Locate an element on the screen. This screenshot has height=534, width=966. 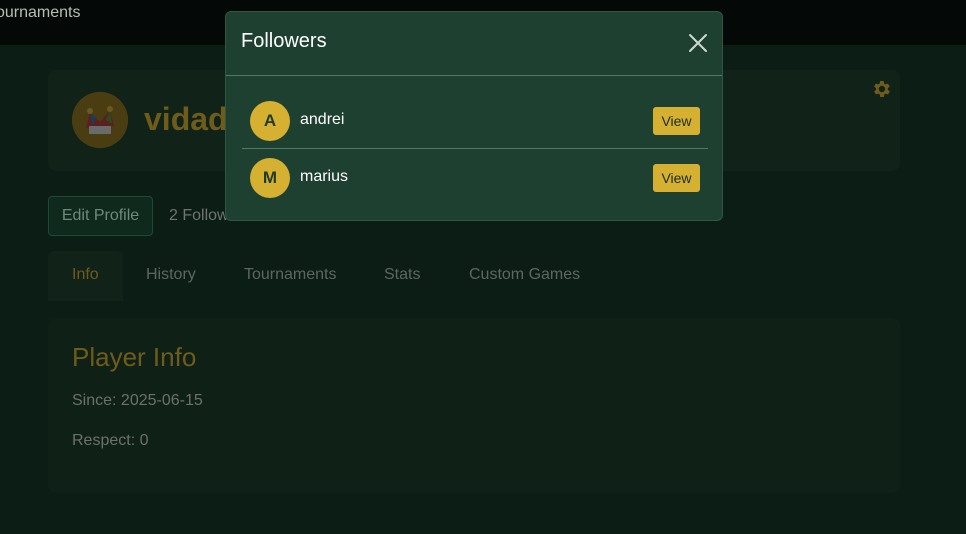
close-icon is located at coordinates (698, 43).